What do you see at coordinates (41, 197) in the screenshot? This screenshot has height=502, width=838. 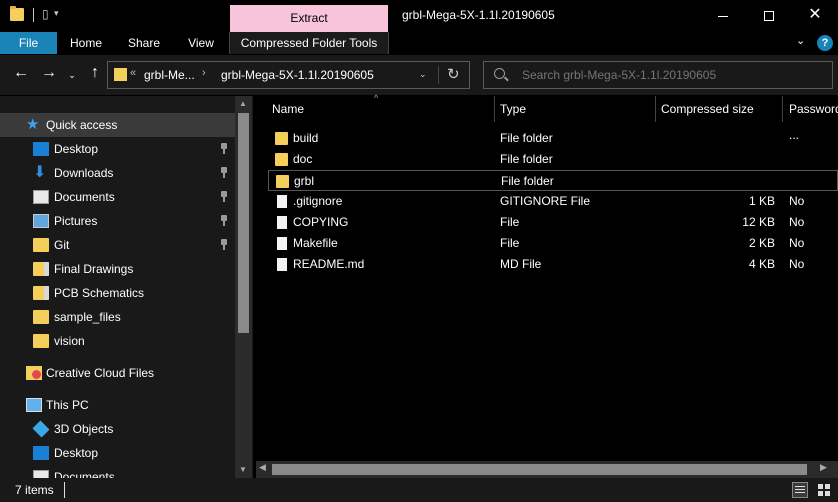 I see `documents-icon` at bounding box center [41, 197].